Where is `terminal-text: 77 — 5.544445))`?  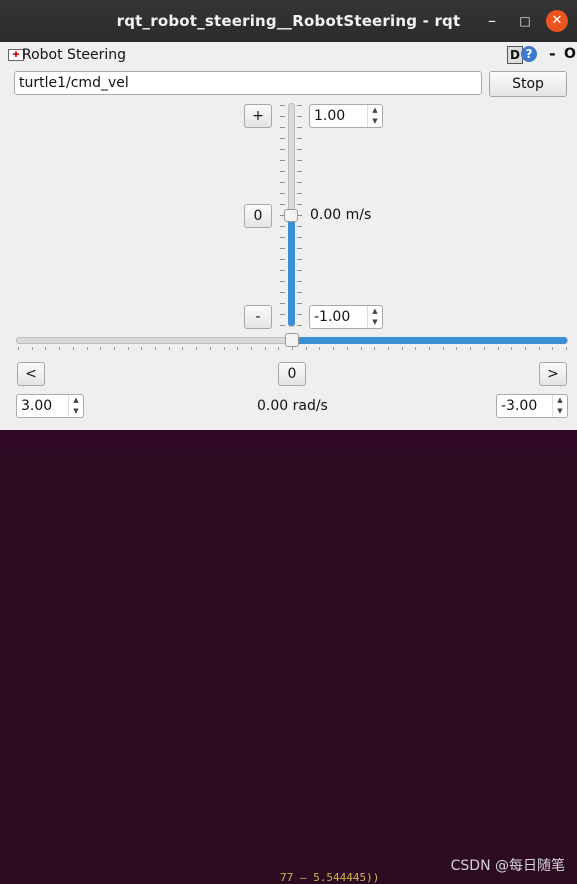 terminal-text: 77 — 5.544445)) is located at coordinates (330, 877).